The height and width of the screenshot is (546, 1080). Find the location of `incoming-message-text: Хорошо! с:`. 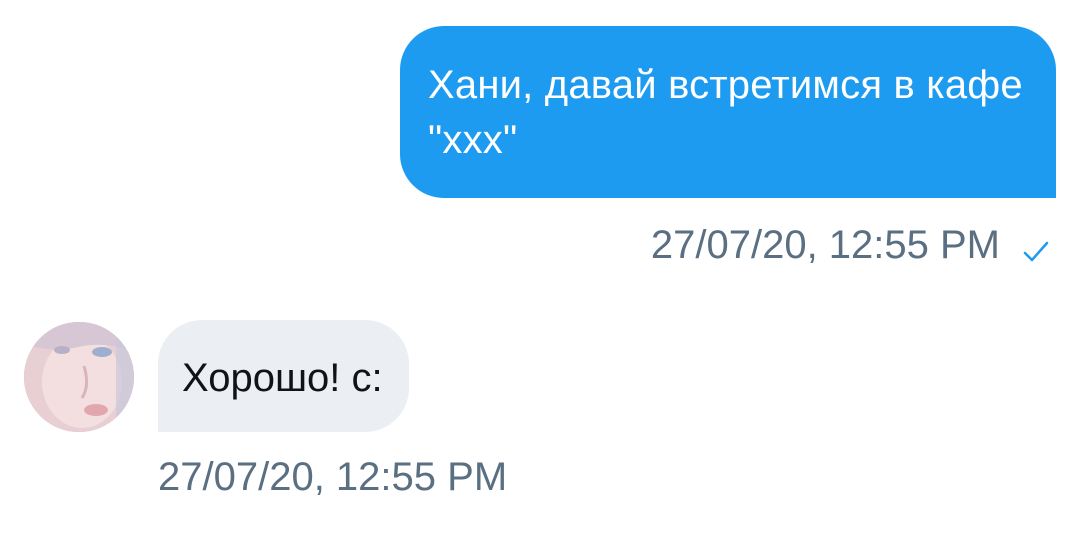

incoming-message-text: Хорошо! с: is located at coordinates (282, 378).